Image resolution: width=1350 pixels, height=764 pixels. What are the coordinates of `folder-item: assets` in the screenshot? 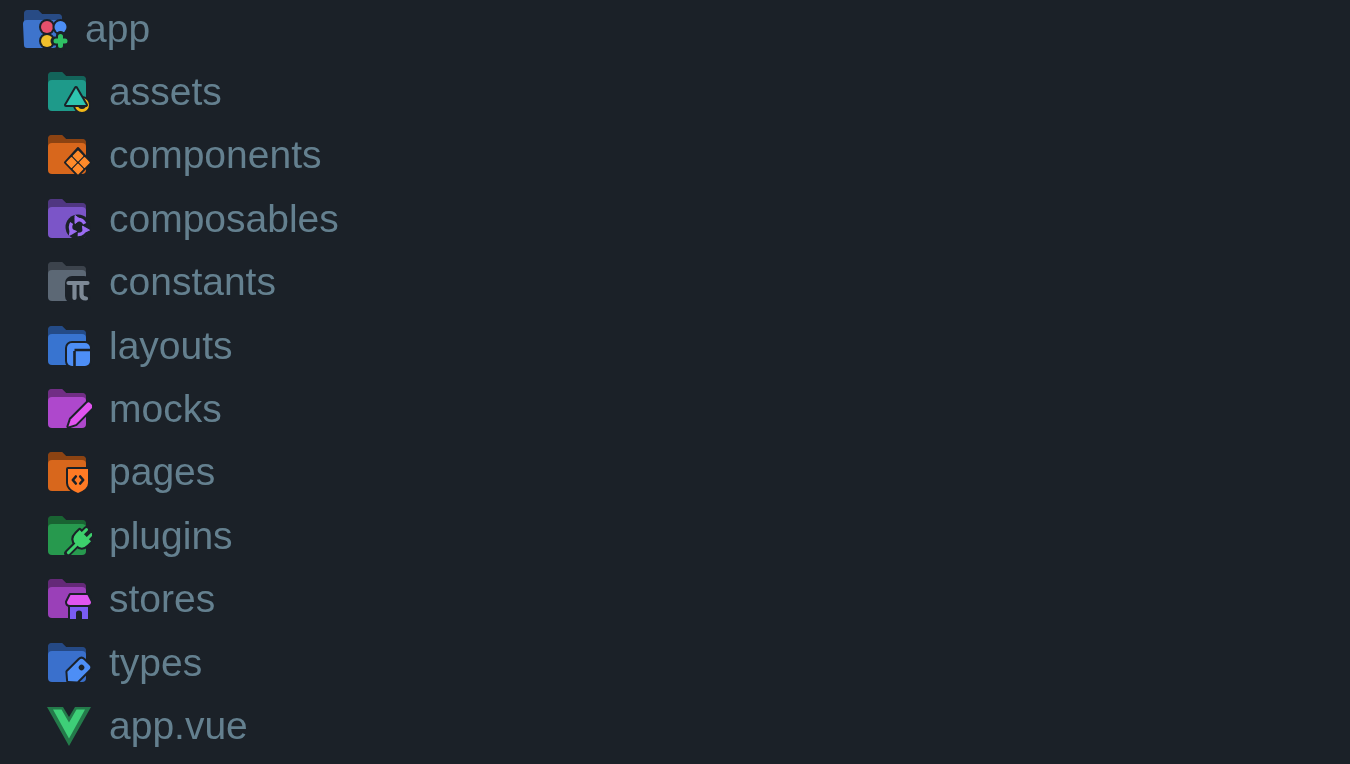 It's located at (134, 92).